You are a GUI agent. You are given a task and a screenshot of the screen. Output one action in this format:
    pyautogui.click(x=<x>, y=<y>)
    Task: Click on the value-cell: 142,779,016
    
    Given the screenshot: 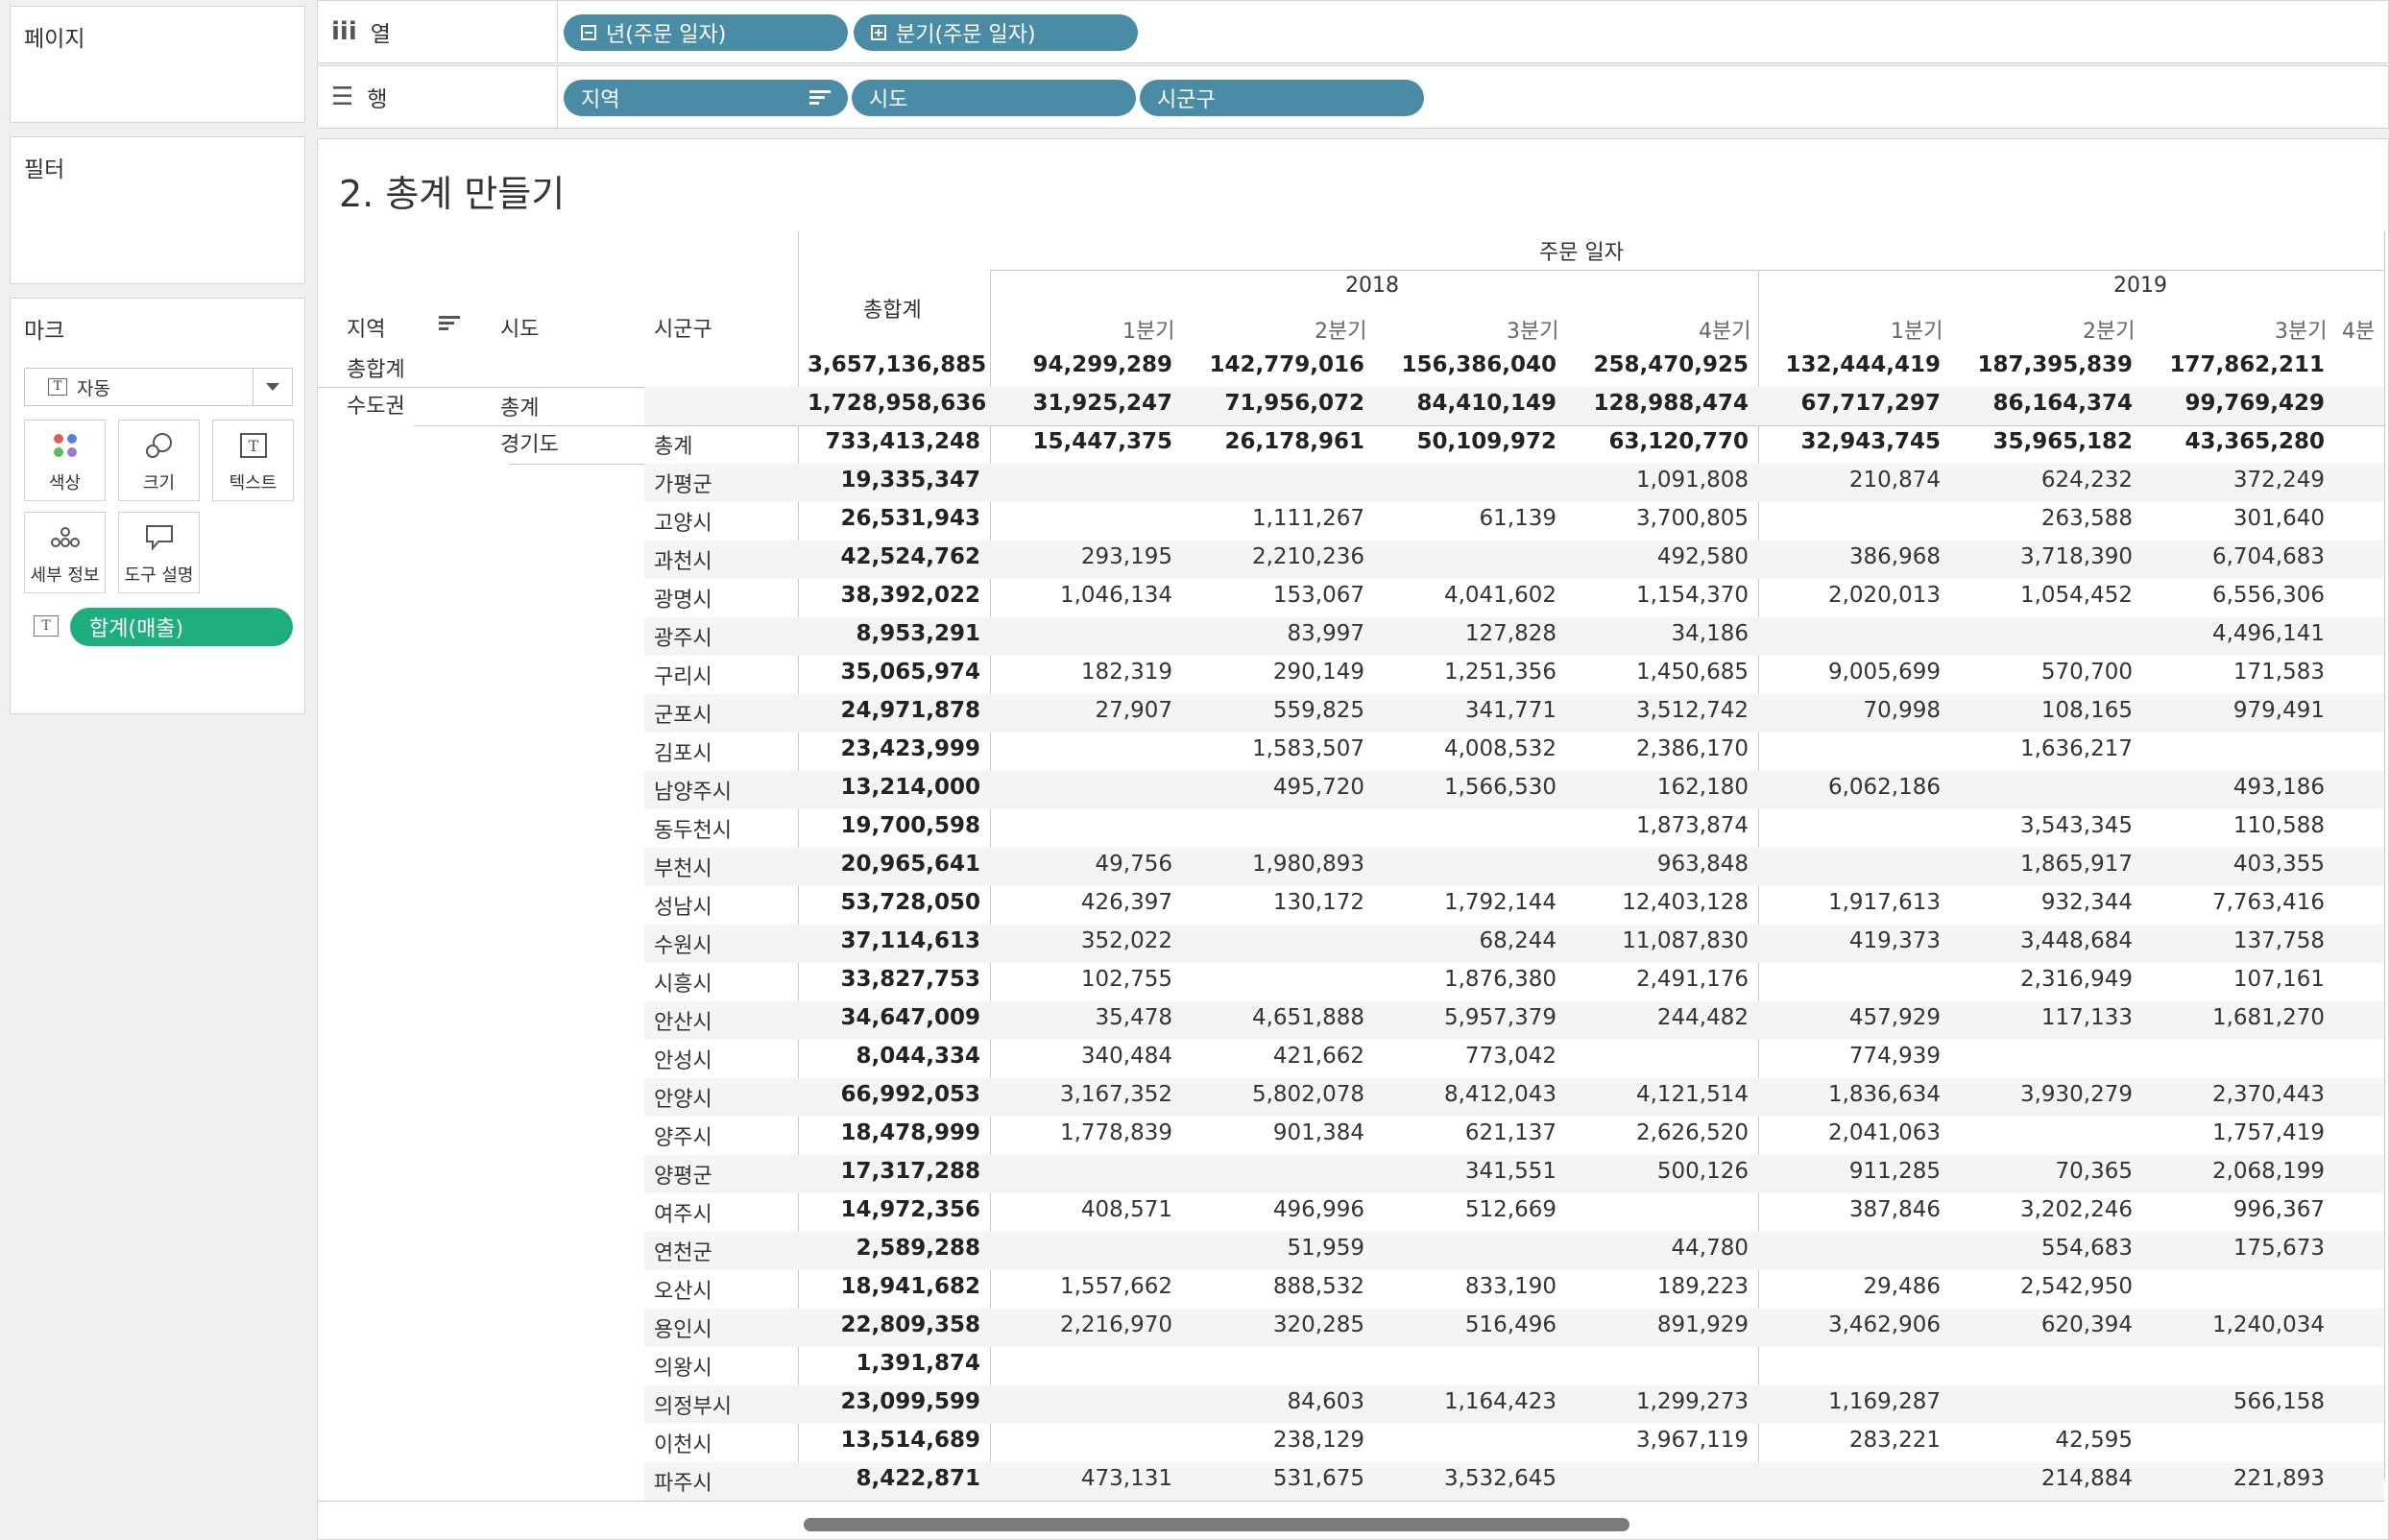 What is the action you would take?
    pyautogui.click(x=1273, y=364)
    